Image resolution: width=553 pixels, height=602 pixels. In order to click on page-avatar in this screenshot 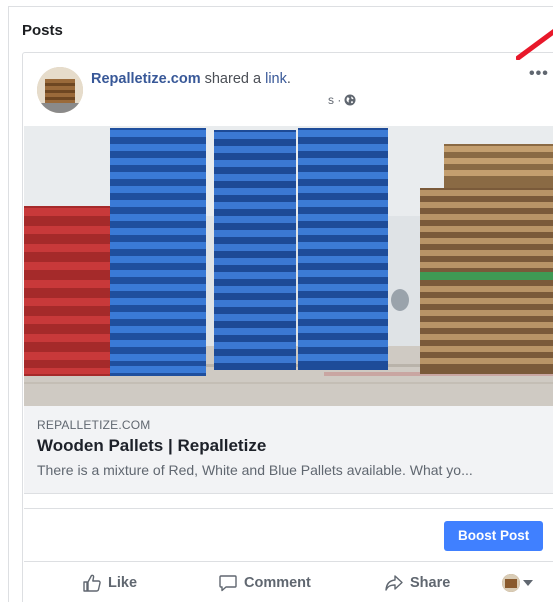, I will do `click(60, 90)`.